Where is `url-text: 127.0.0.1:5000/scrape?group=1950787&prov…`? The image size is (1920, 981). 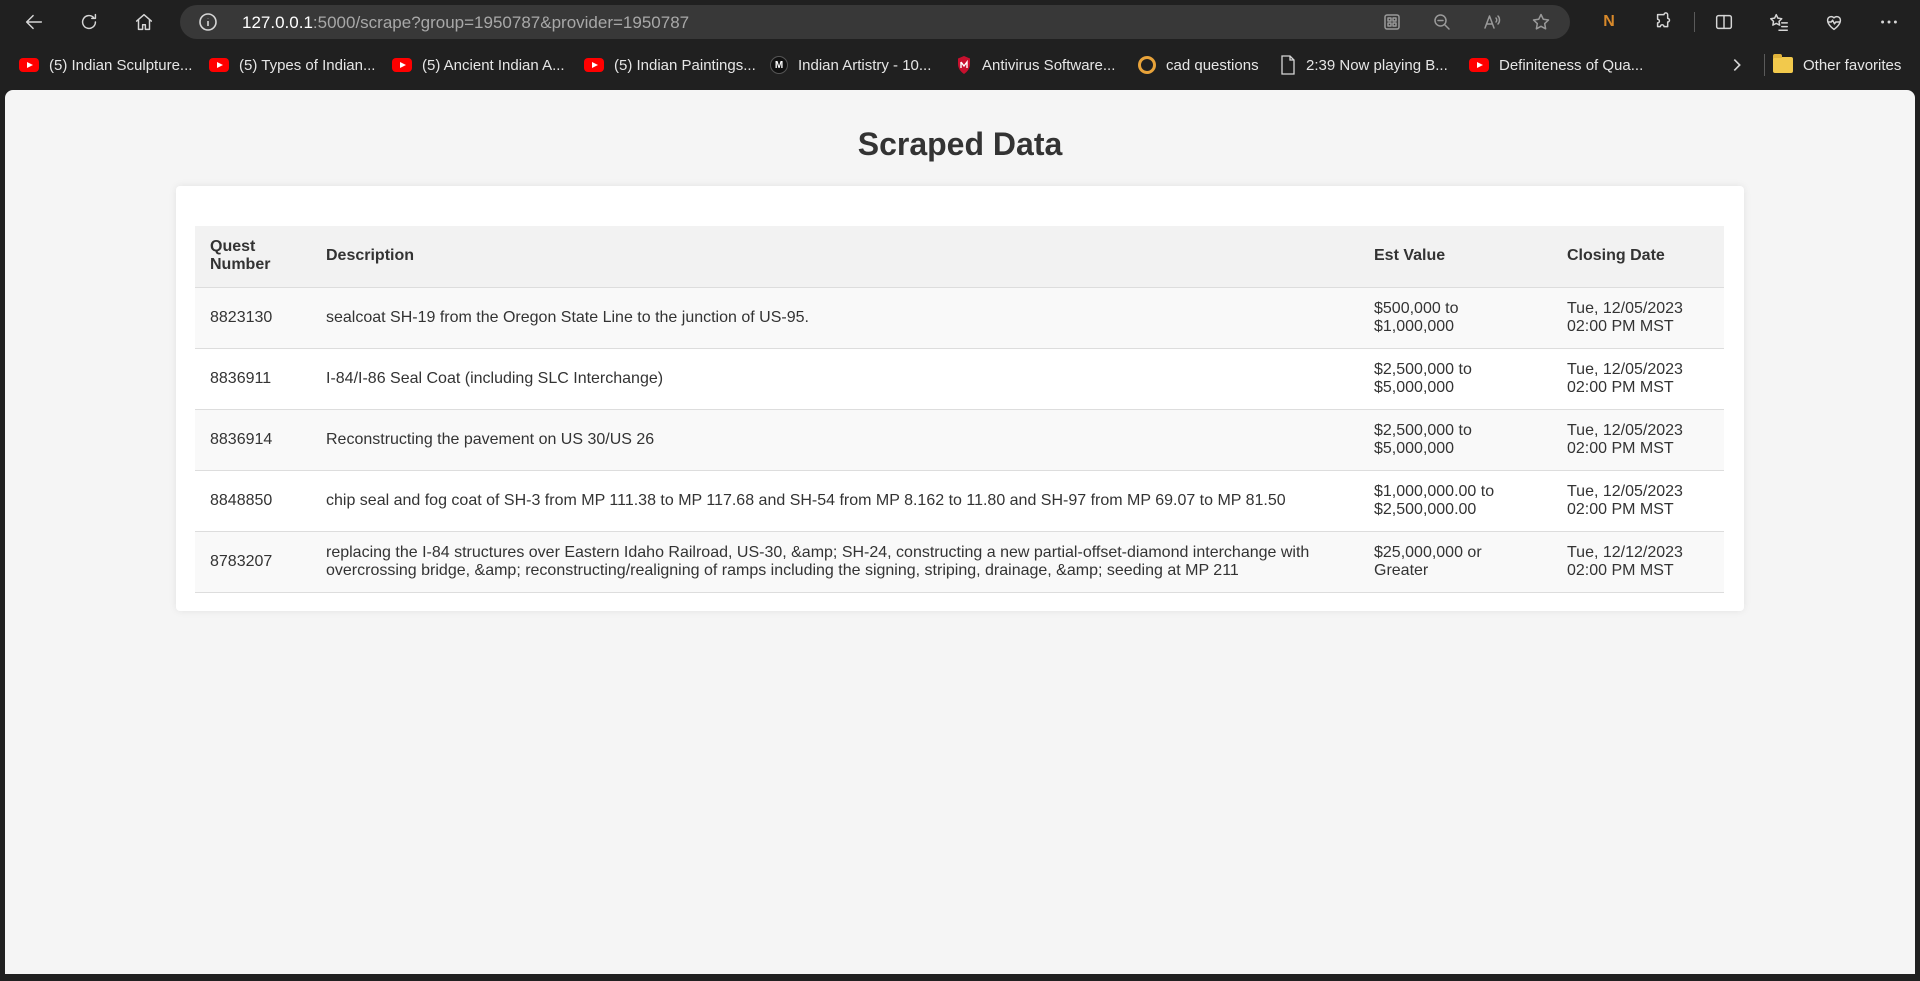 url-text: 127.0.0.1:5000/scrape?group=1950787&prov… is located at coordinates (465, 23).